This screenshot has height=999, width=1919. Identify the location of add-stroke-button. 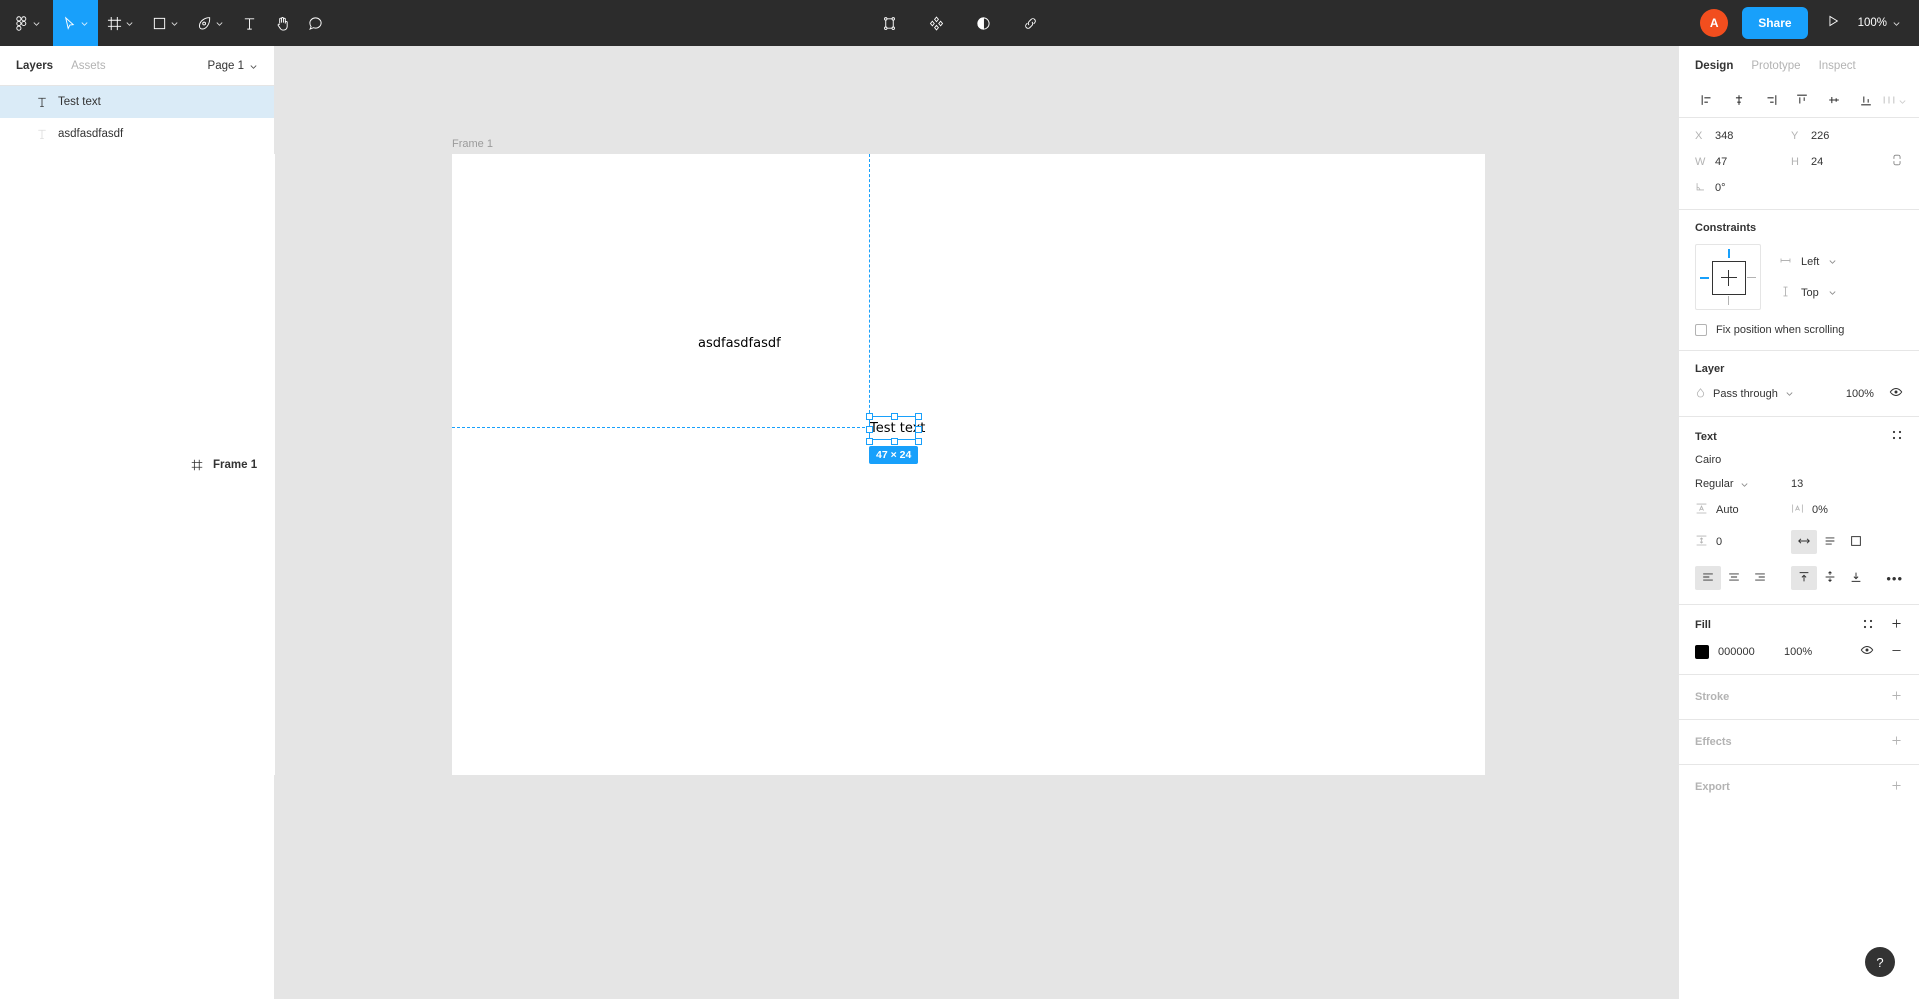
(1896, 697).